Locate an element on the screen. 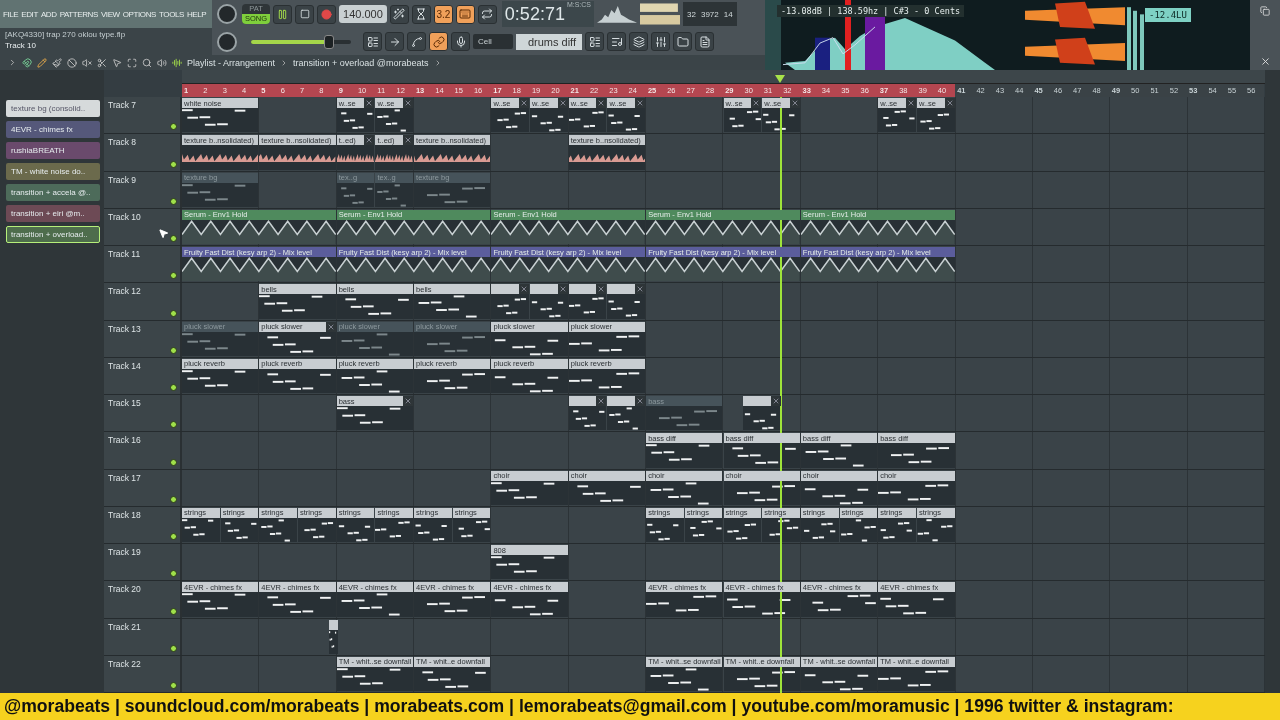 The width and height of the screenshot is (1280, 720). mute-icon is located at coordinates (87, 62).